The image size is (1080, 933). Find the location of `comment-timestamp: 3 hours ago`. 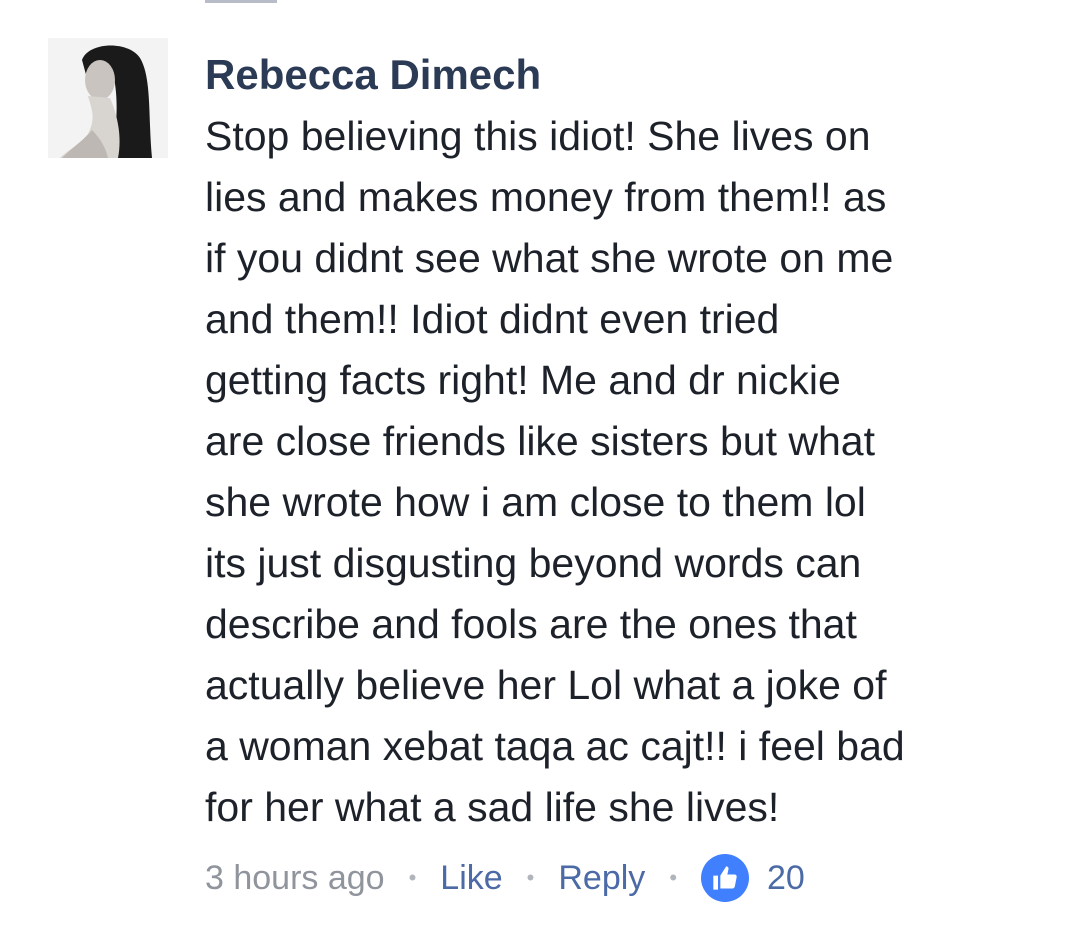

comment-timestamp: 3 hours ago is located at coordinates (295, 878).